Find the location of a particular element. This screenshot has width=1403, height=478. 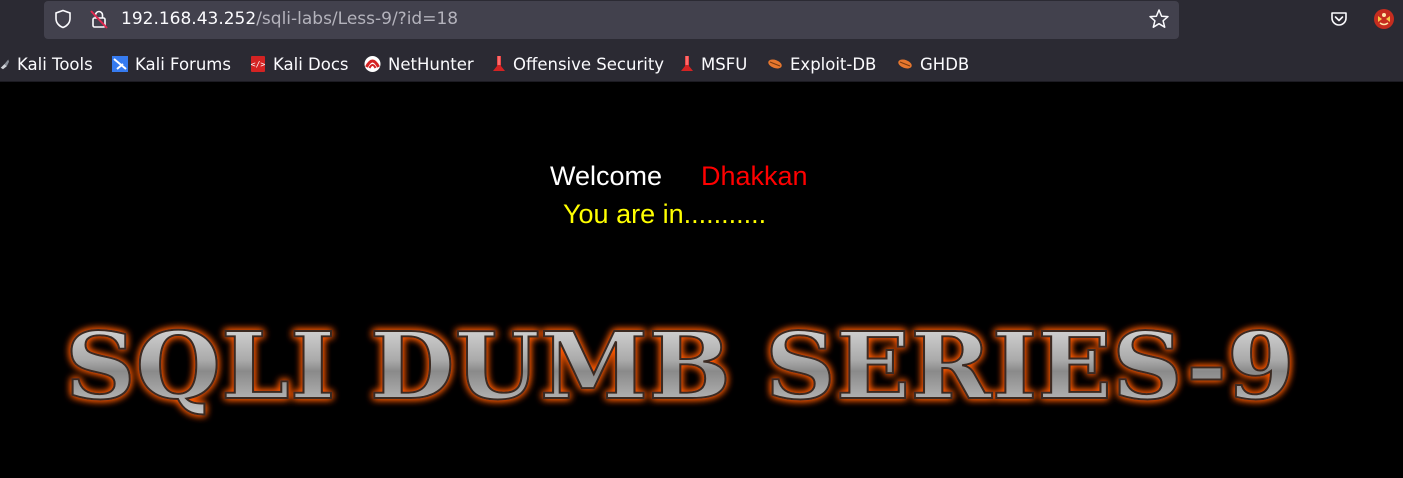

bookmark-kali-tools: Kali Tools is located at coordinates (46, 64).